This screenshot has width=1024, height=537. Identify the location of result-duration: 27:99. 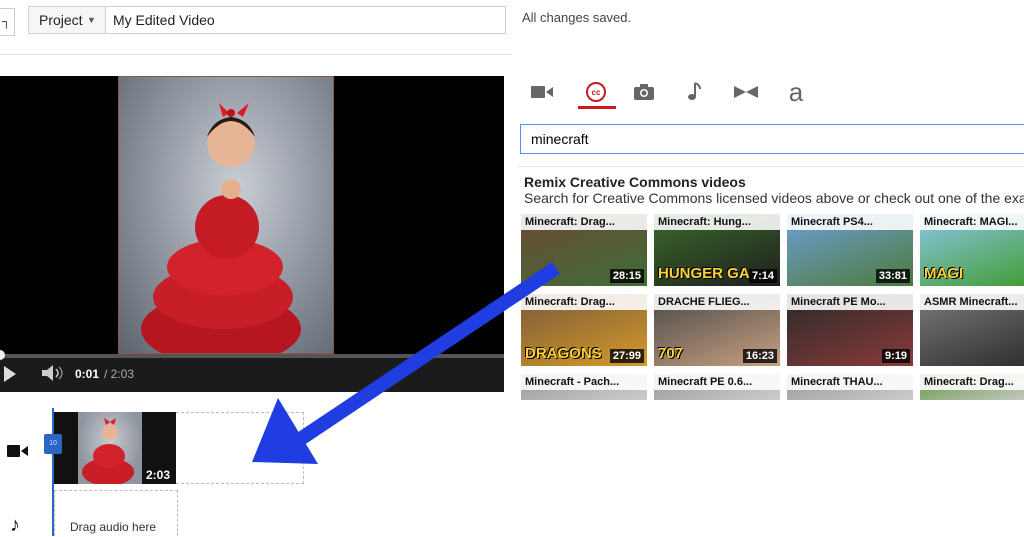
(626, 356).